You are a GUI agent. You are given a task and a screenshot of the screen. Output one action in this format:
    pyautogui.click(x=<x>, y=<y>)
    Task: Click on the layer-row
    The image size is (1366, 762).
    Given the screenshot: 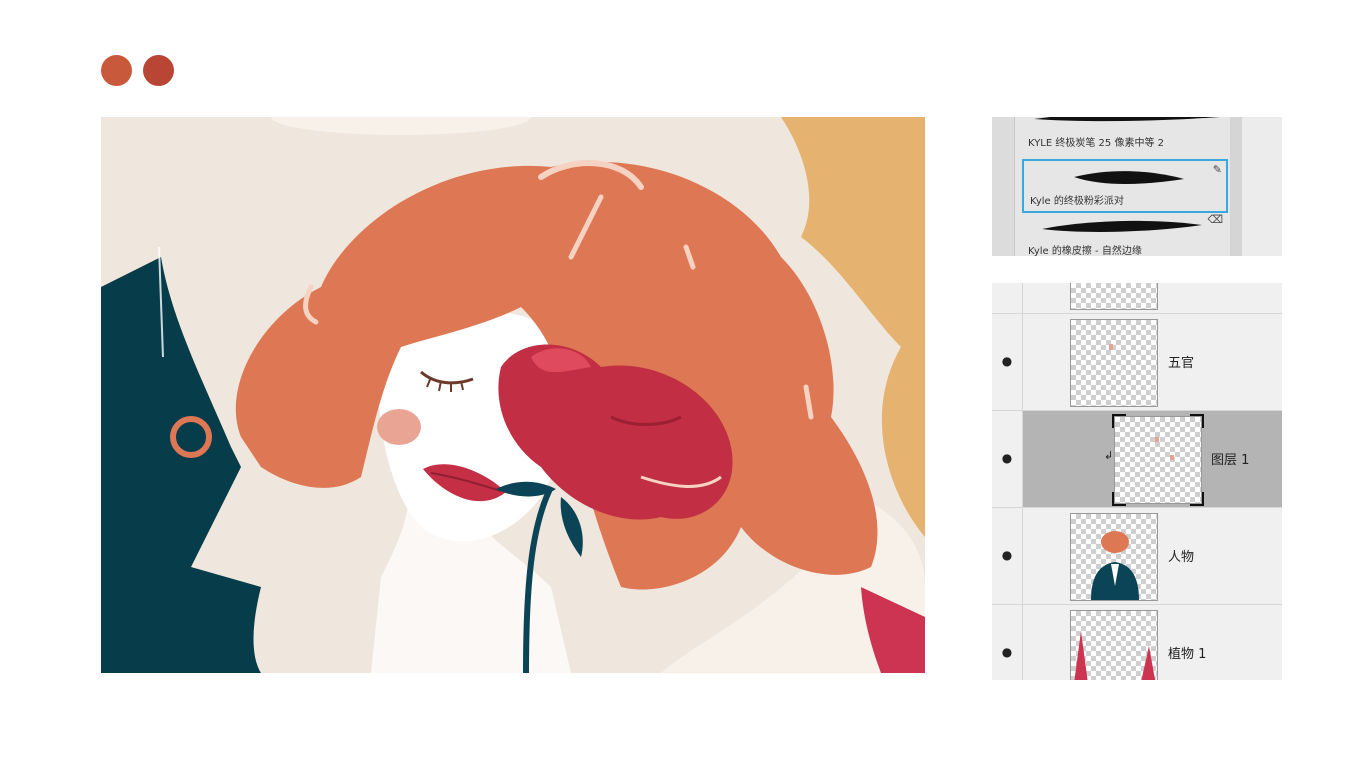 What is the action you would take?
    pyautogui.click(x=1137, y=298)
    